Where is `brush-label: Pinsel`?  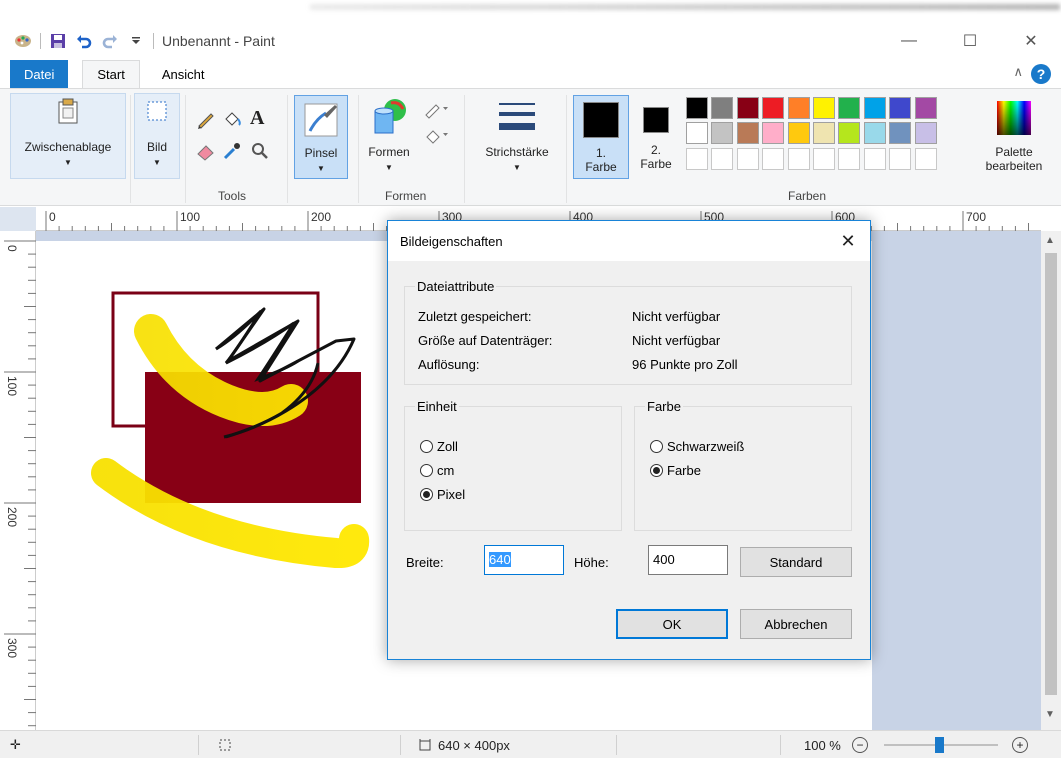 brush-label: Pinsel is located at coordinates (321, 153).